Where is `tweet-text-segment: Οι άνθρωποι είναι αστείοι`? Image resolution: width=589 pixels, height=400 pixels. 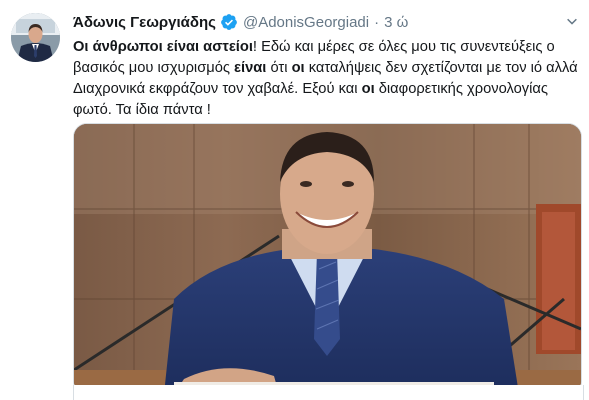
tweet-text-segment: Οι άνθρωποι είναι αστείοι is located at coordinates (163, 47).